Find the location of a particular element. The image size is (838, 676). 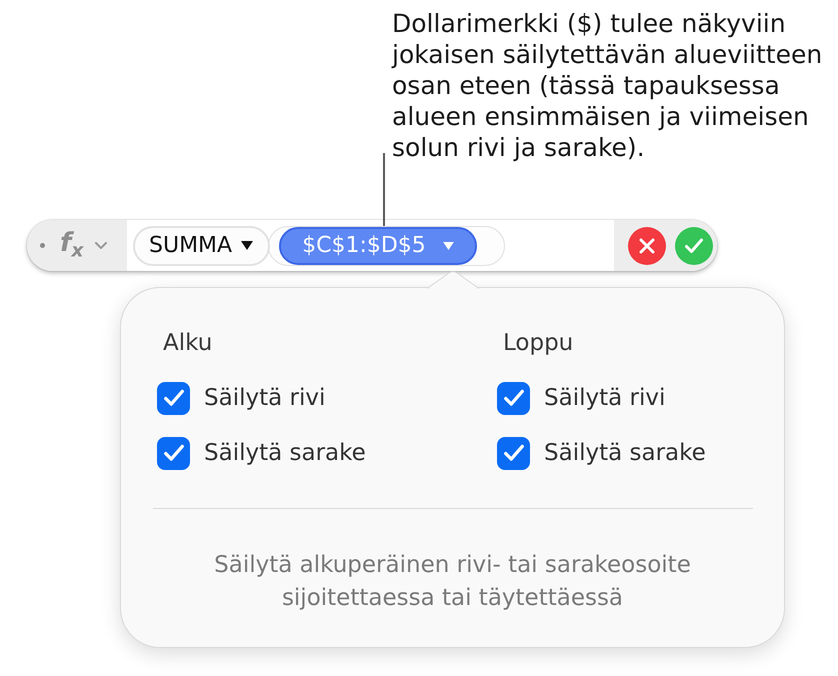

cancel-button is located at coordinates (647, 245).